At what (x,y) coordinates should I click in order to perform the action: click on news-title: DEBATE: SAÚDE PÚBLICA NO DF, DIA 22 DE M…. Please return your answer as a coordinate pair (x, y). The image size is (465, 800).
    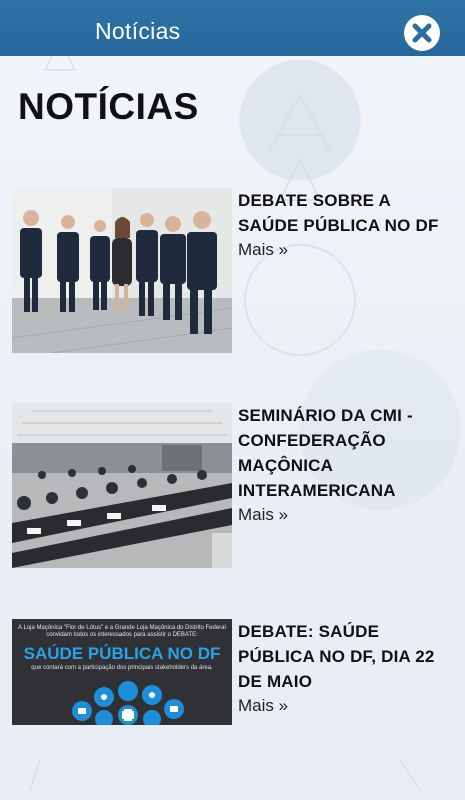
    Looking at the image, I should click on (345, 656).